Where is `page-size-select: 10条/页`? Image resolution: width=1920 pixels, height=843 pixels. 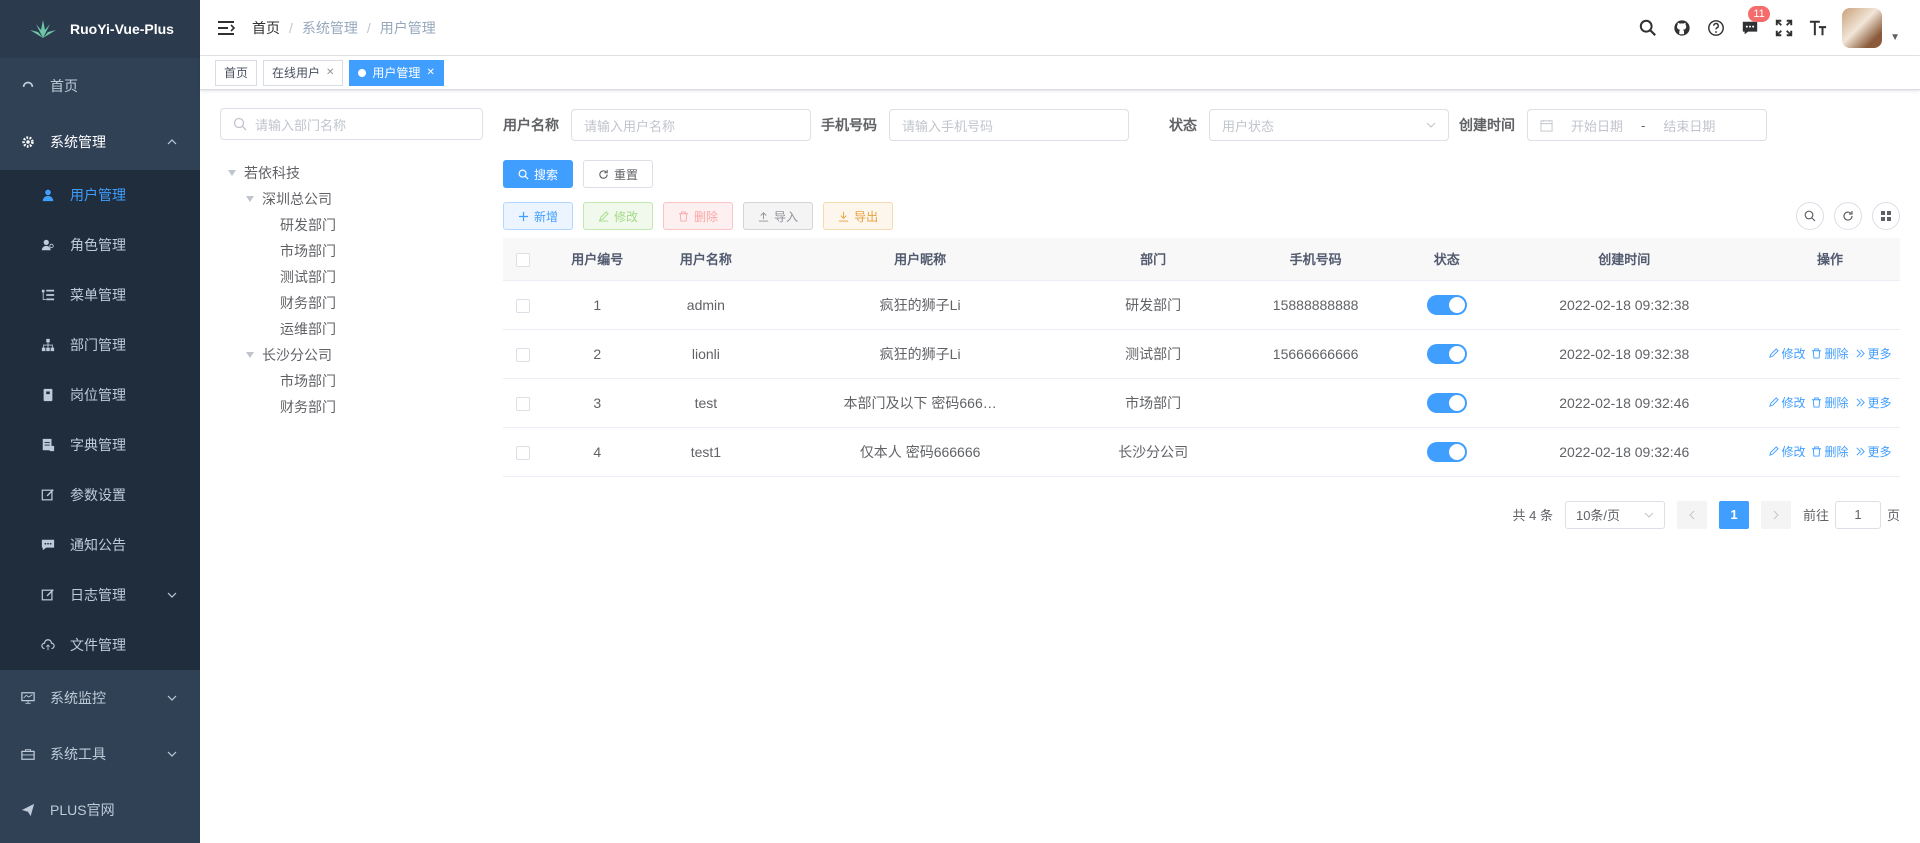
page-size-select: 10条/页 is located at coordinates (1614, 514).